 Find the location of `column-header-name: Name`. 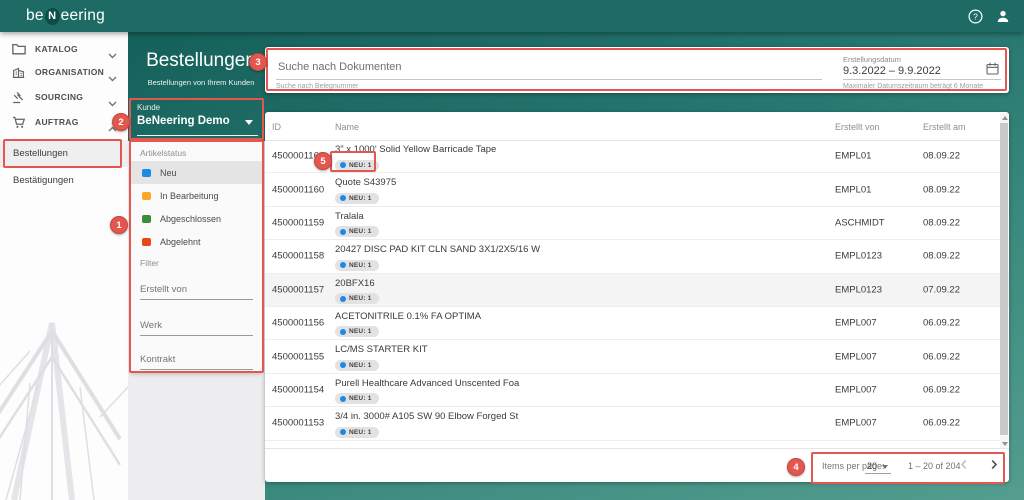

column-header-name: Name is located at coordinates (347, 127).